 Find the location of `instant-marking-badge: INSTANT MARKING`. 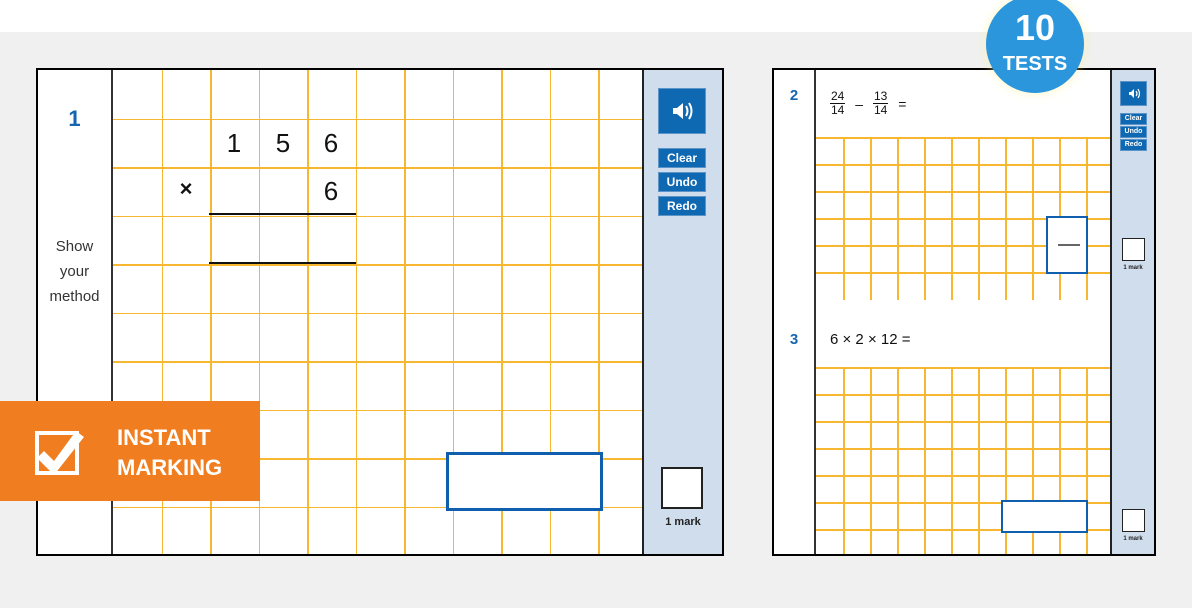

instant-marking-badge: INSTANT MARKING is located at coordinates (130, 451).